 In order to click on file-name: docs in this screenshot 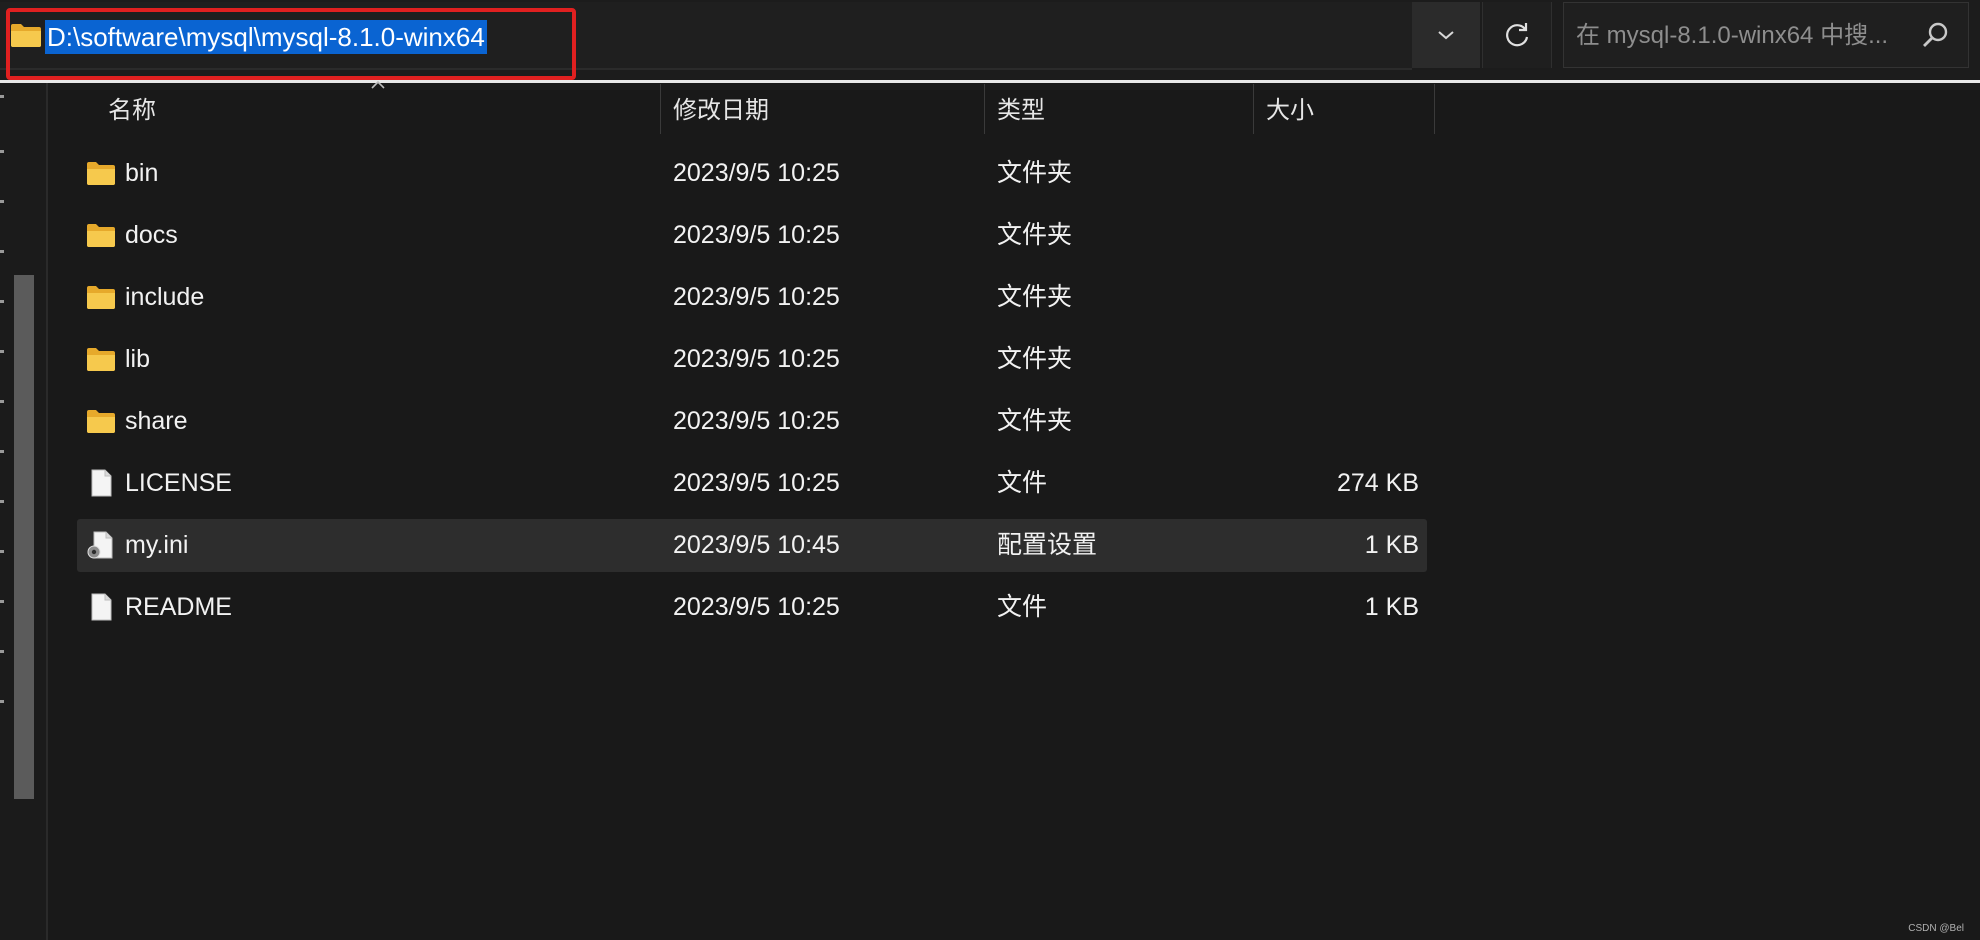, I will do `click(151, 235)`.